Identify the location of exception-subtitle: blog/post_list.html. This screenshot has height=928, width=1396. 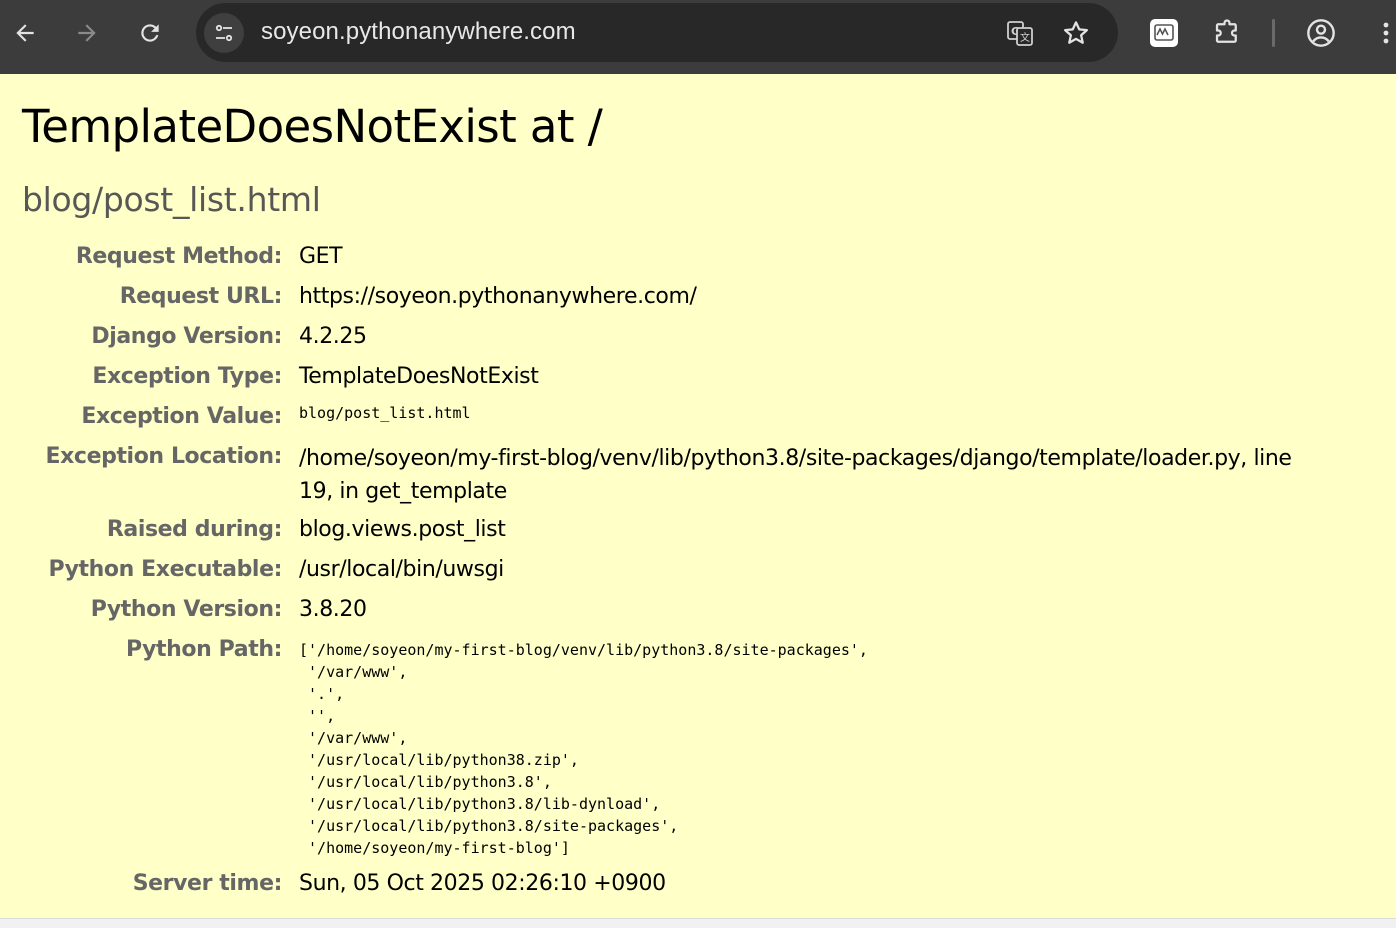
(171, 199).